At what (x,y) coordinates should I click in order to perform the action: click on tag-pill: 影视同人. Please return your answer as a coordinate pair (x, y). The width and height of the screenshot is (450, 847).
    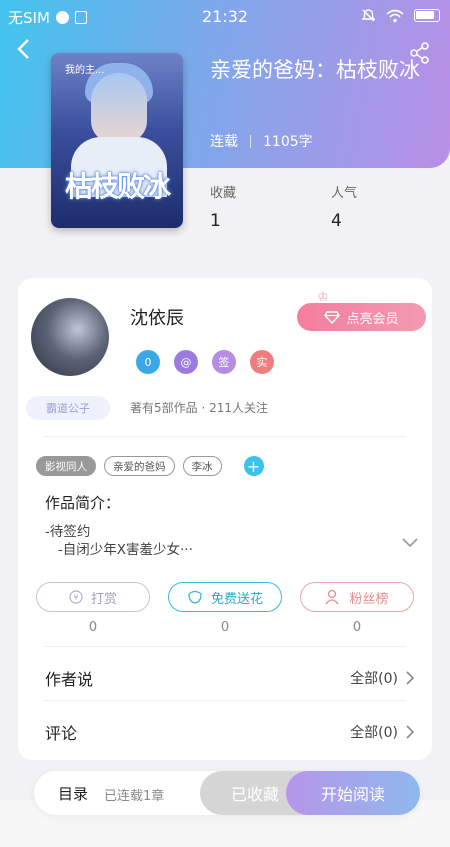
    Looking at the image, I should click on (66, 466).